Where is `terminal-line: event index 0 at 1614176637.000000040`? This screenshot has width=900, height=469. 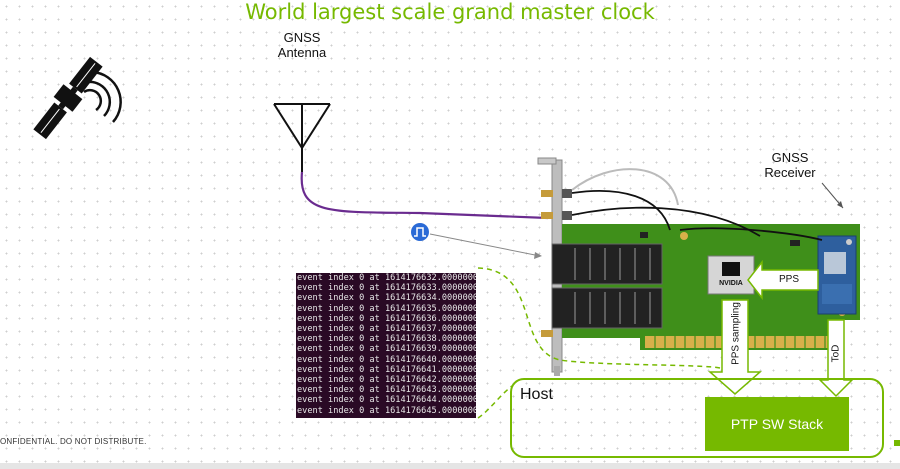
terminal-line: event index 0 at 1614176637.000000040 is located at coordinates (386, 329).